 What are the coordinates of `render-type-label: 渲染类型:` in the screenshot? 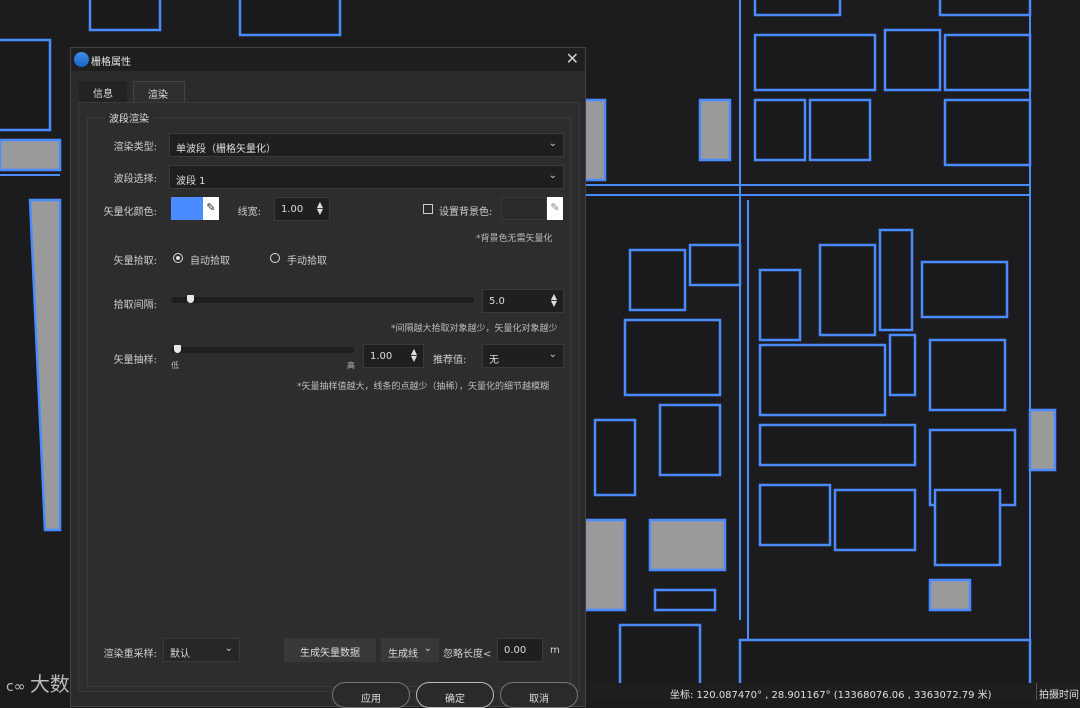 It's located at (135, 147).